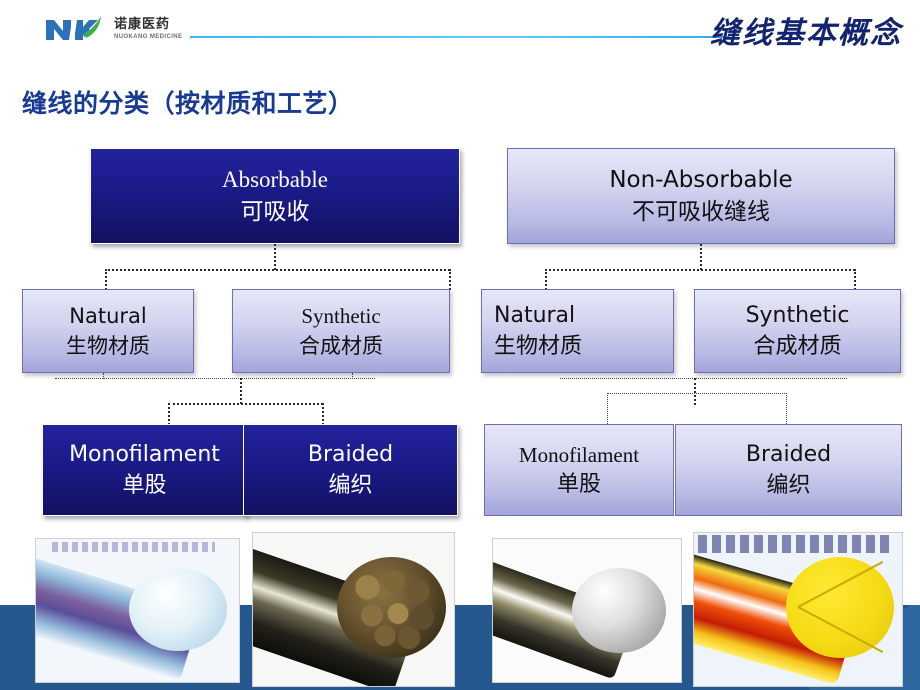 The width and height of the screenshot is (920, 690). What do you see at coordinates (275, 180) in the screenshot?
I see `node-absorbable-root-en: Absorbable` at bounding box center [275, 180].